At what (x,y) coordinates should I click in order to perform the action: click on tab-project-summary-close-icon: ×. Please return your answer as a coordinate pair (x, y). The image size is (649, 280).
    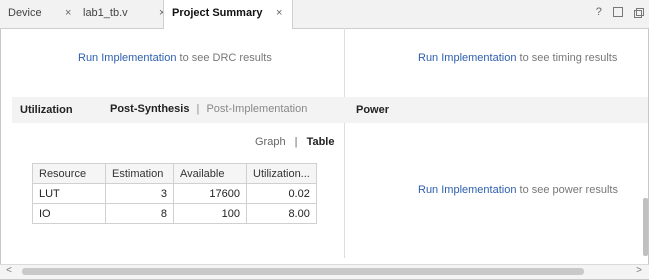
    Looking at the image, I should click on (279, 13).